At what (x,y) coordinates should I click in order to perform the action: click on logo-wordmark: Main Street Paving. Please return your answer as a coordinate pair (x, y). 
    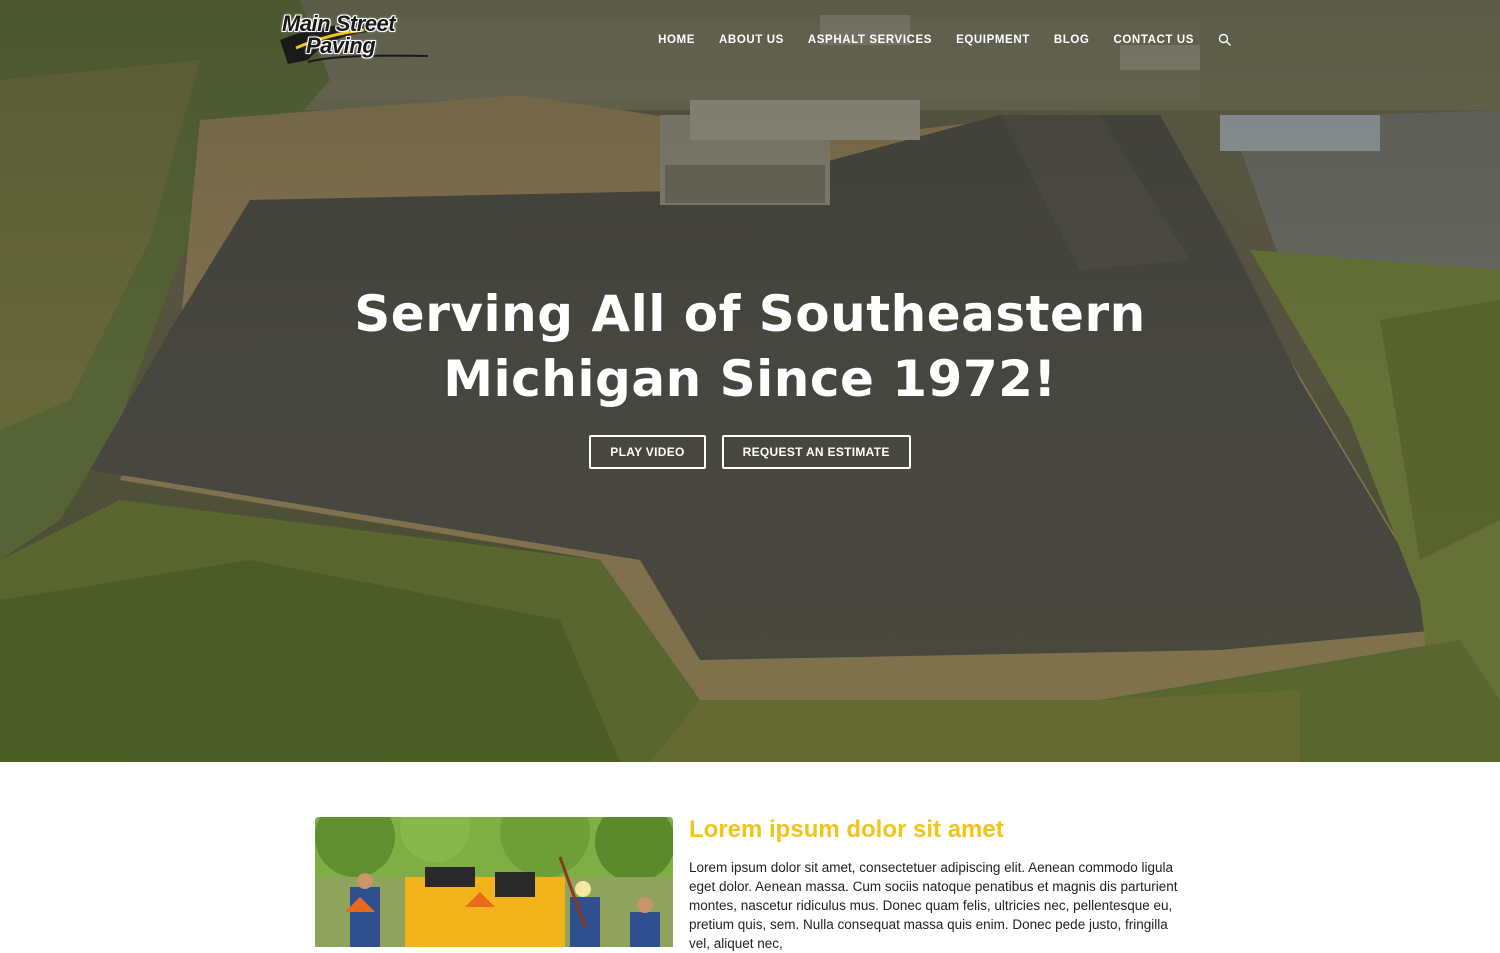
    Looking at the image, I should click on (356, 38).